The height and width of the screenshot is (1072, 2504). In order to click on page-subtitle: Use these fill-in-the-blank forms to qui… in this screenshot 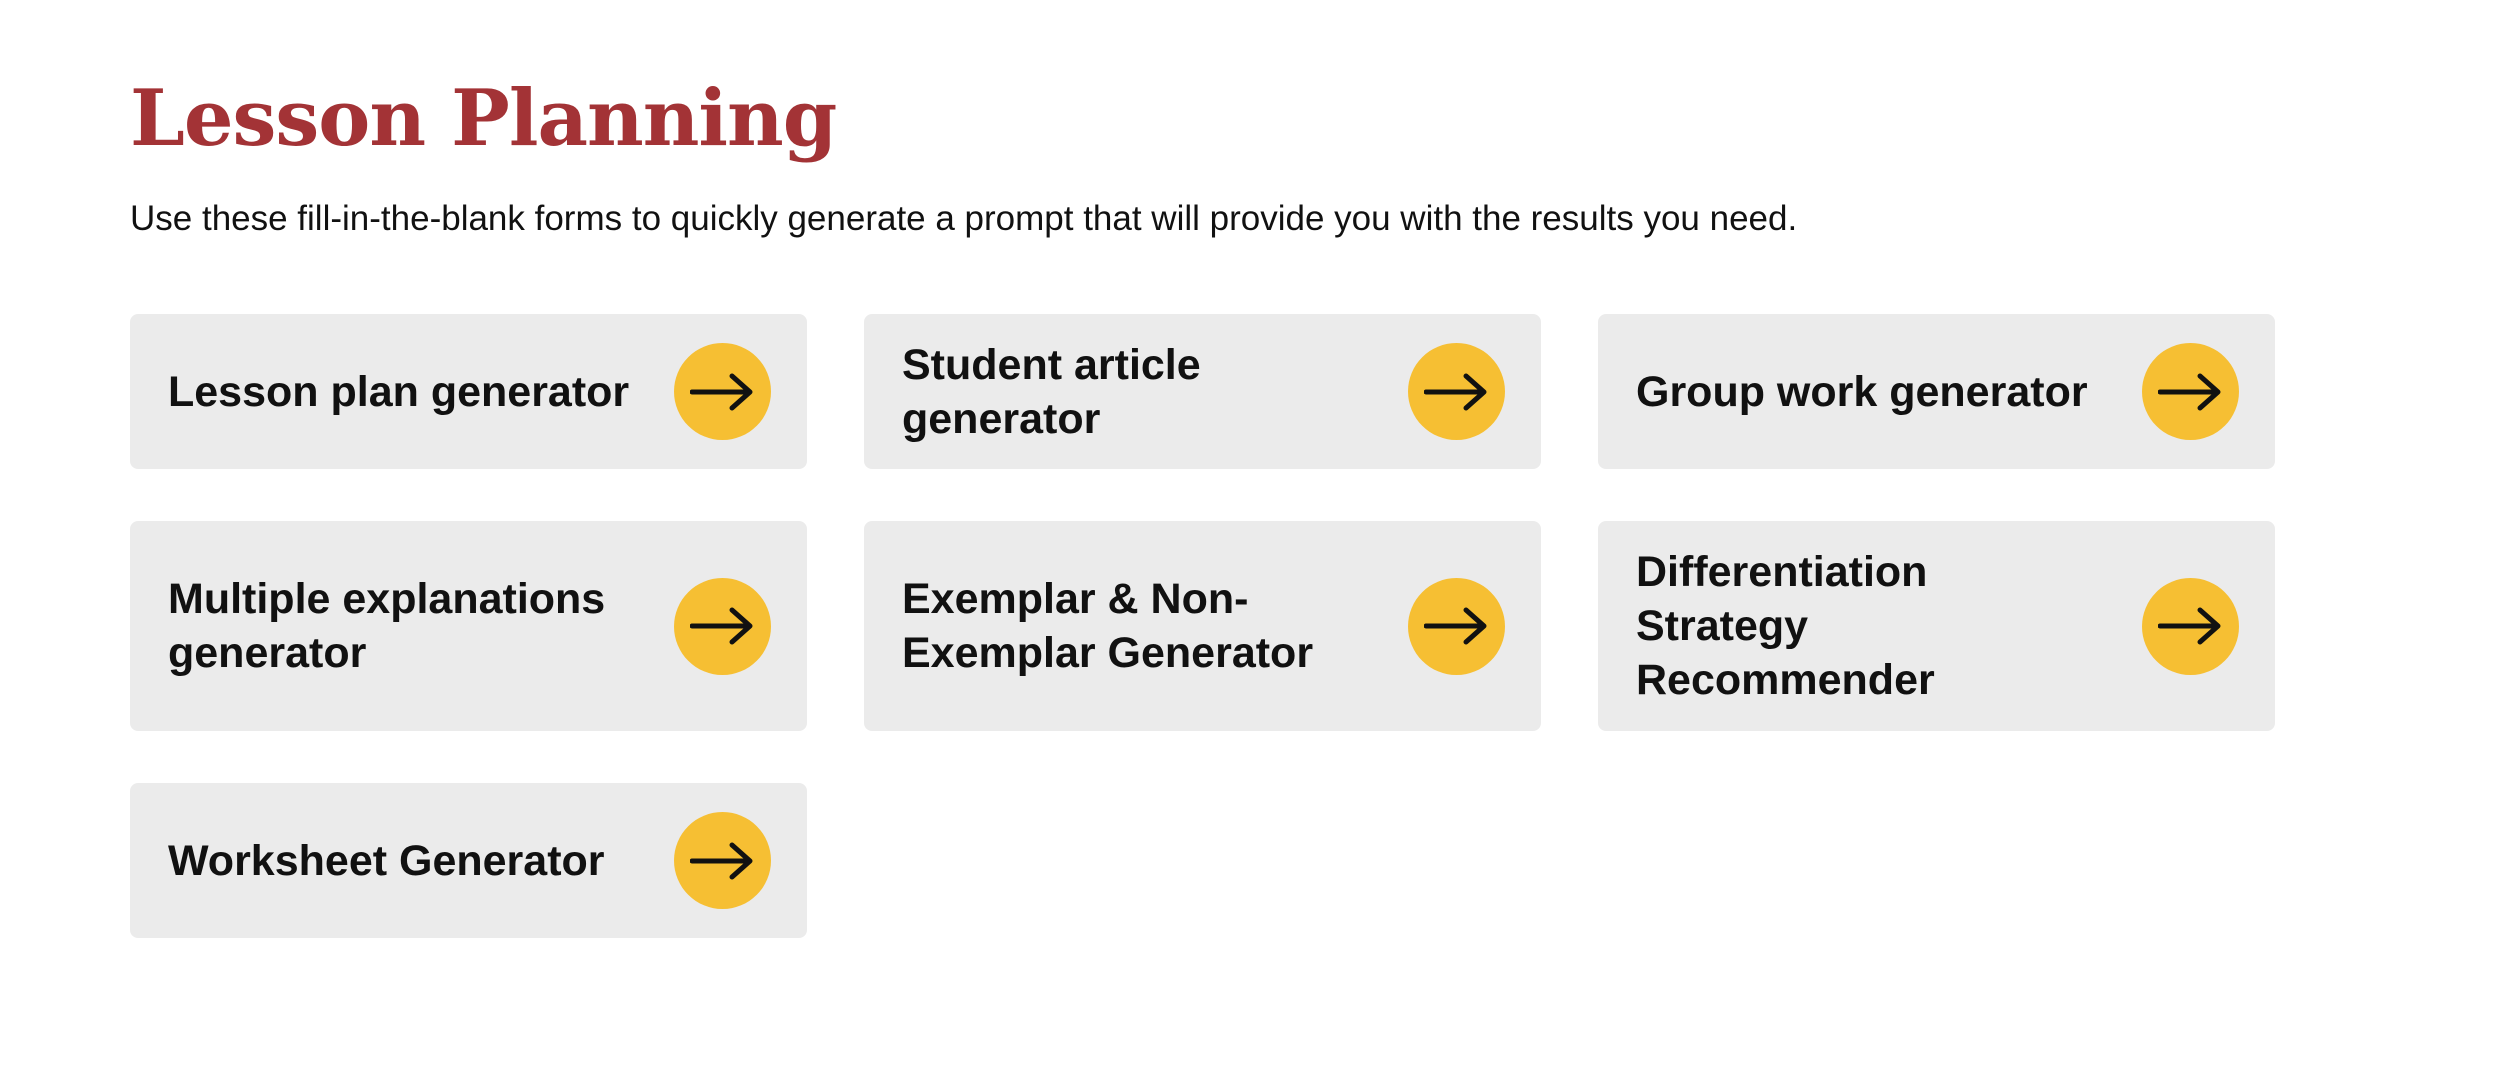, I will do `click(964, 218)`.